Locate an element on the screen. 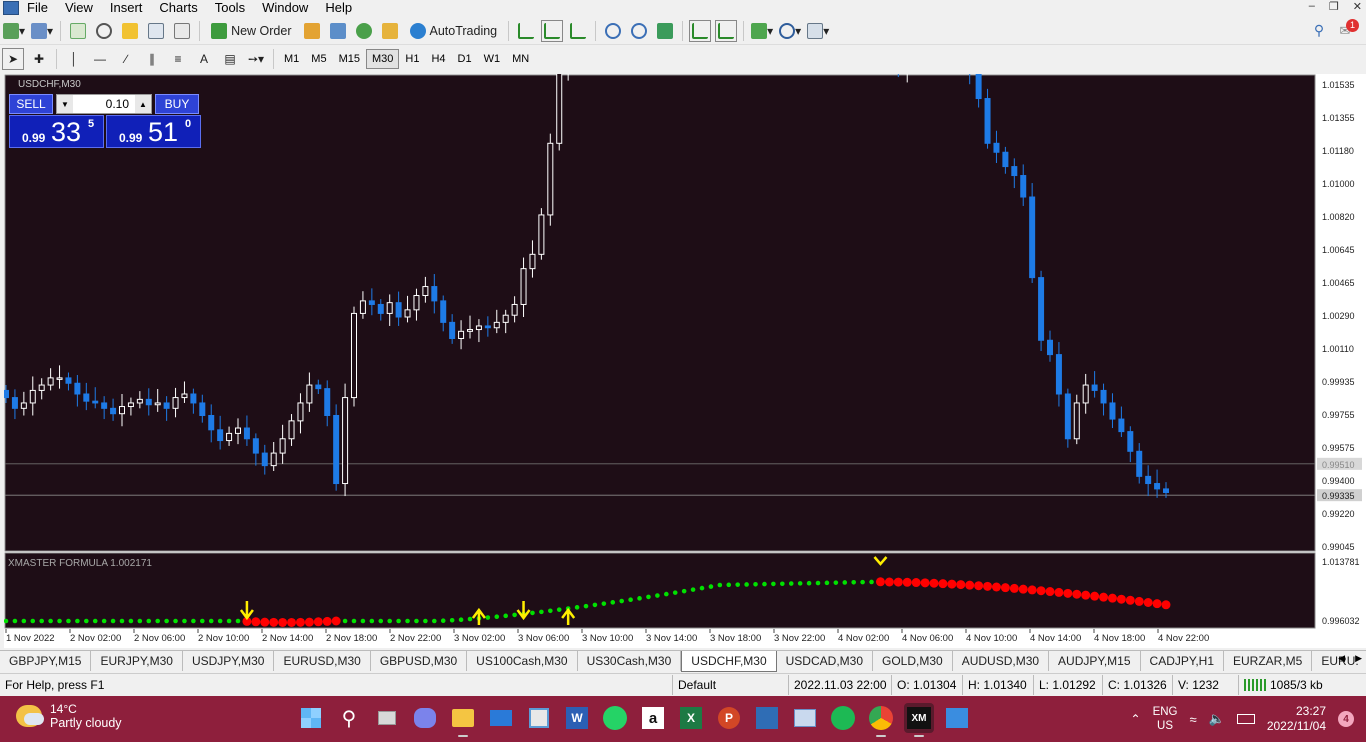  menu-file: File is located at coordinates (38, 8).